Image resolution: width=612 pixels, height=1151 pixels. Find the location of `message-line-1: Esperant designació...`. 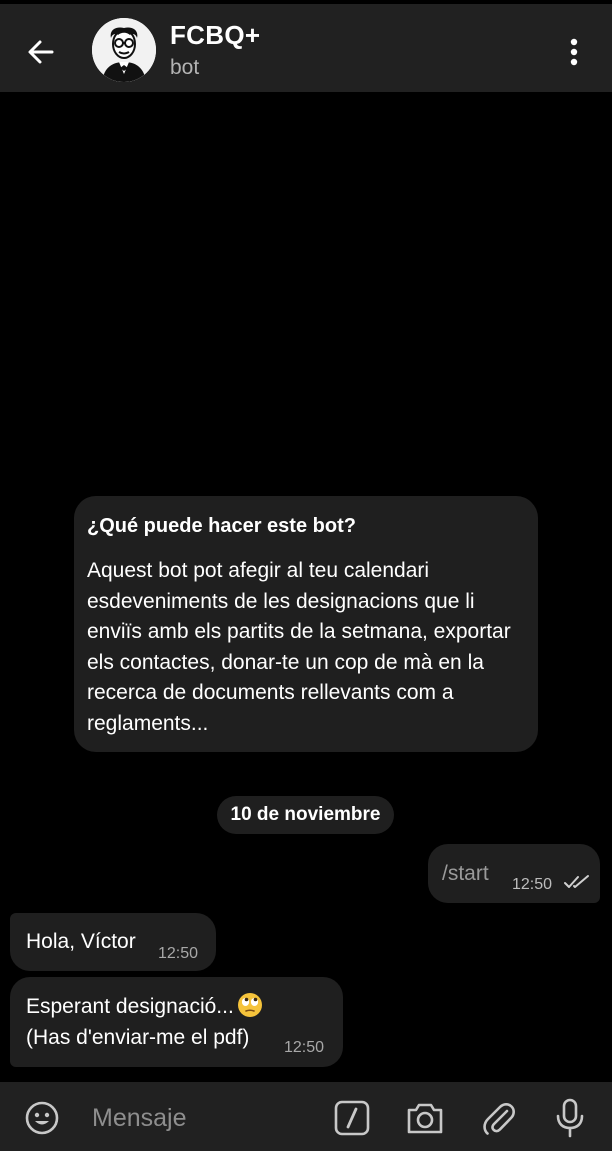

message-line-1: Esperant designació... is located at coordinates (130, 1006).